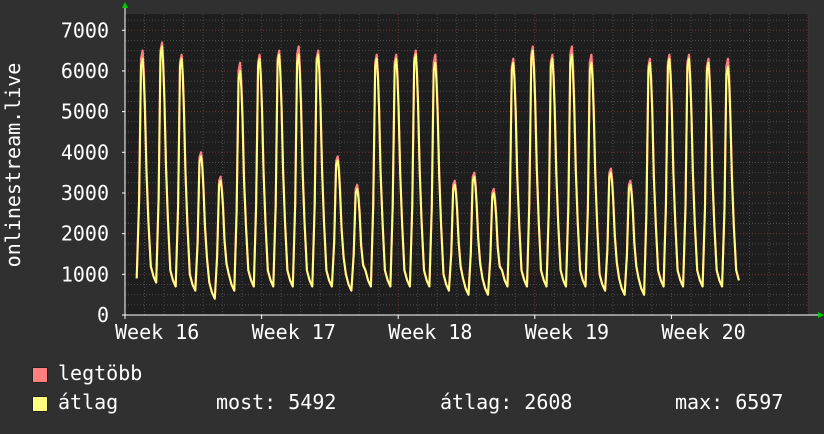 Image resolution: width=824 pixels, height=434 pixels. I want to click on y-tick-label: 7000, so click(85, 30).